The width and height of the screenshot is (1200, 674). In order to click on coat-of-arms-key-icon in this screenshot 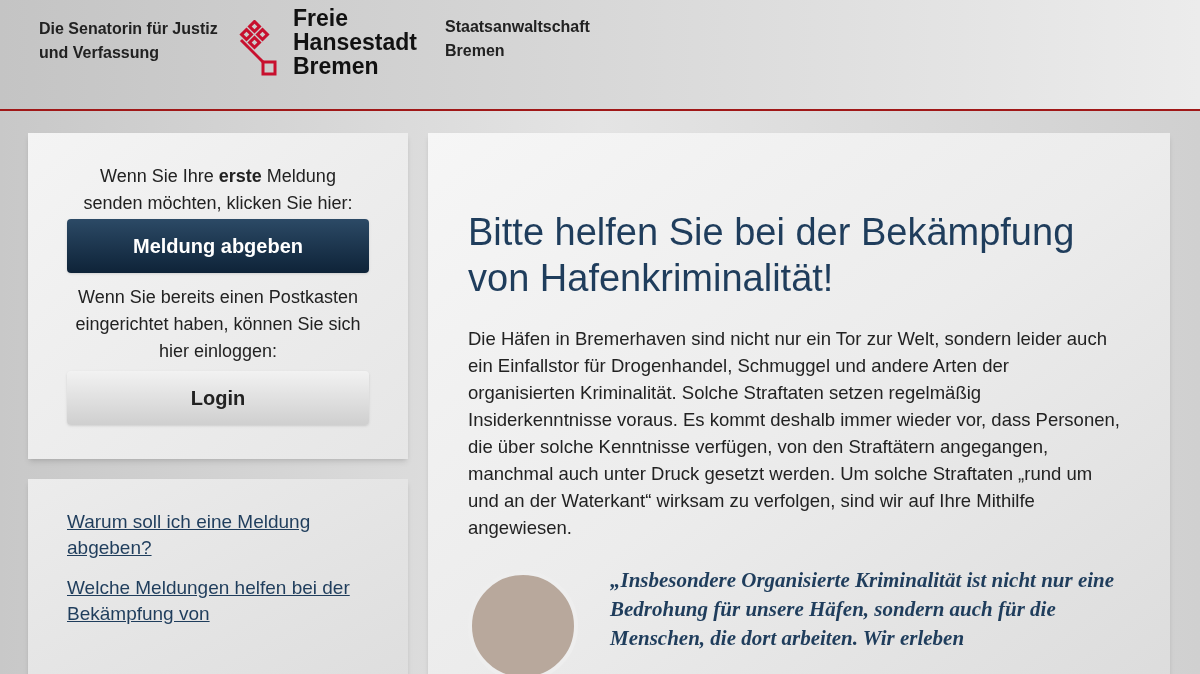, I will do `click(259, 48)`.